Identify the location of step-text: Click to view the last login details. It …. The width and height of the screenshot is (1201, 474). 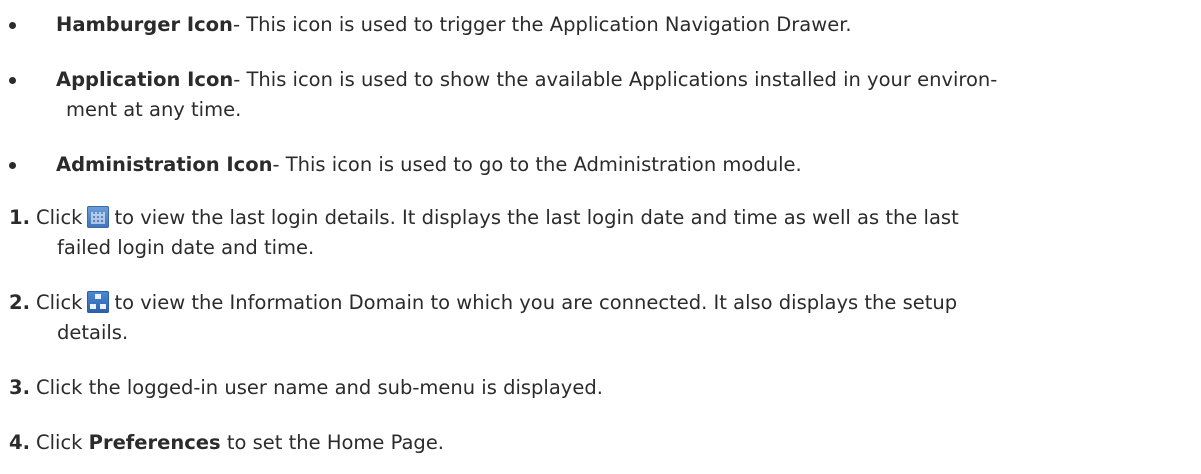
(497, 218).